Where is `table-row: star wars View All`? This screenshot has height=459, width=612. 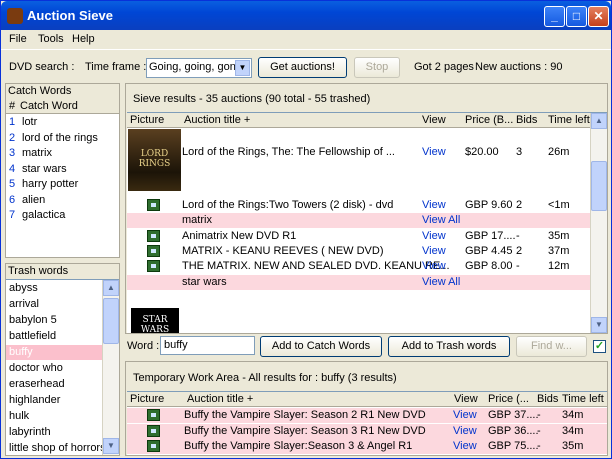 table-row: star wars View All is located at coordinates (358, 282).